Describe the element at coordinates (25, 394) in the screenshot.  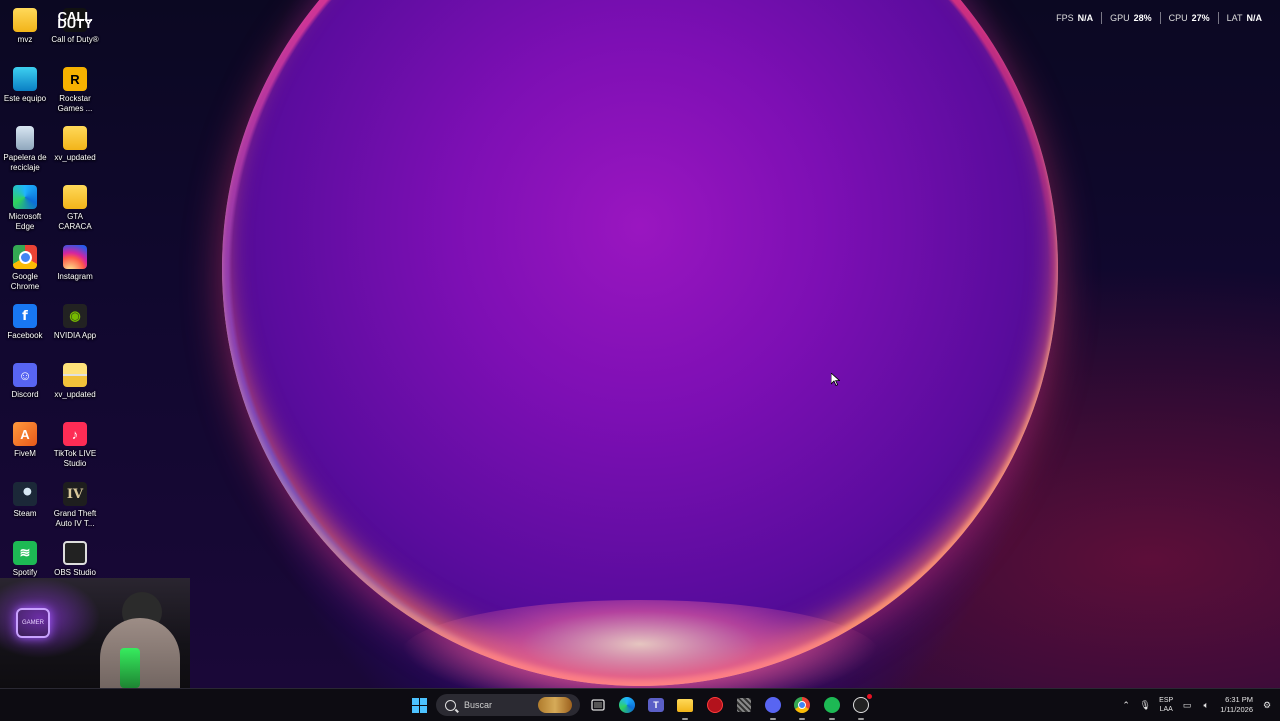
I see `desktop-icon-label: Discord` at that location.